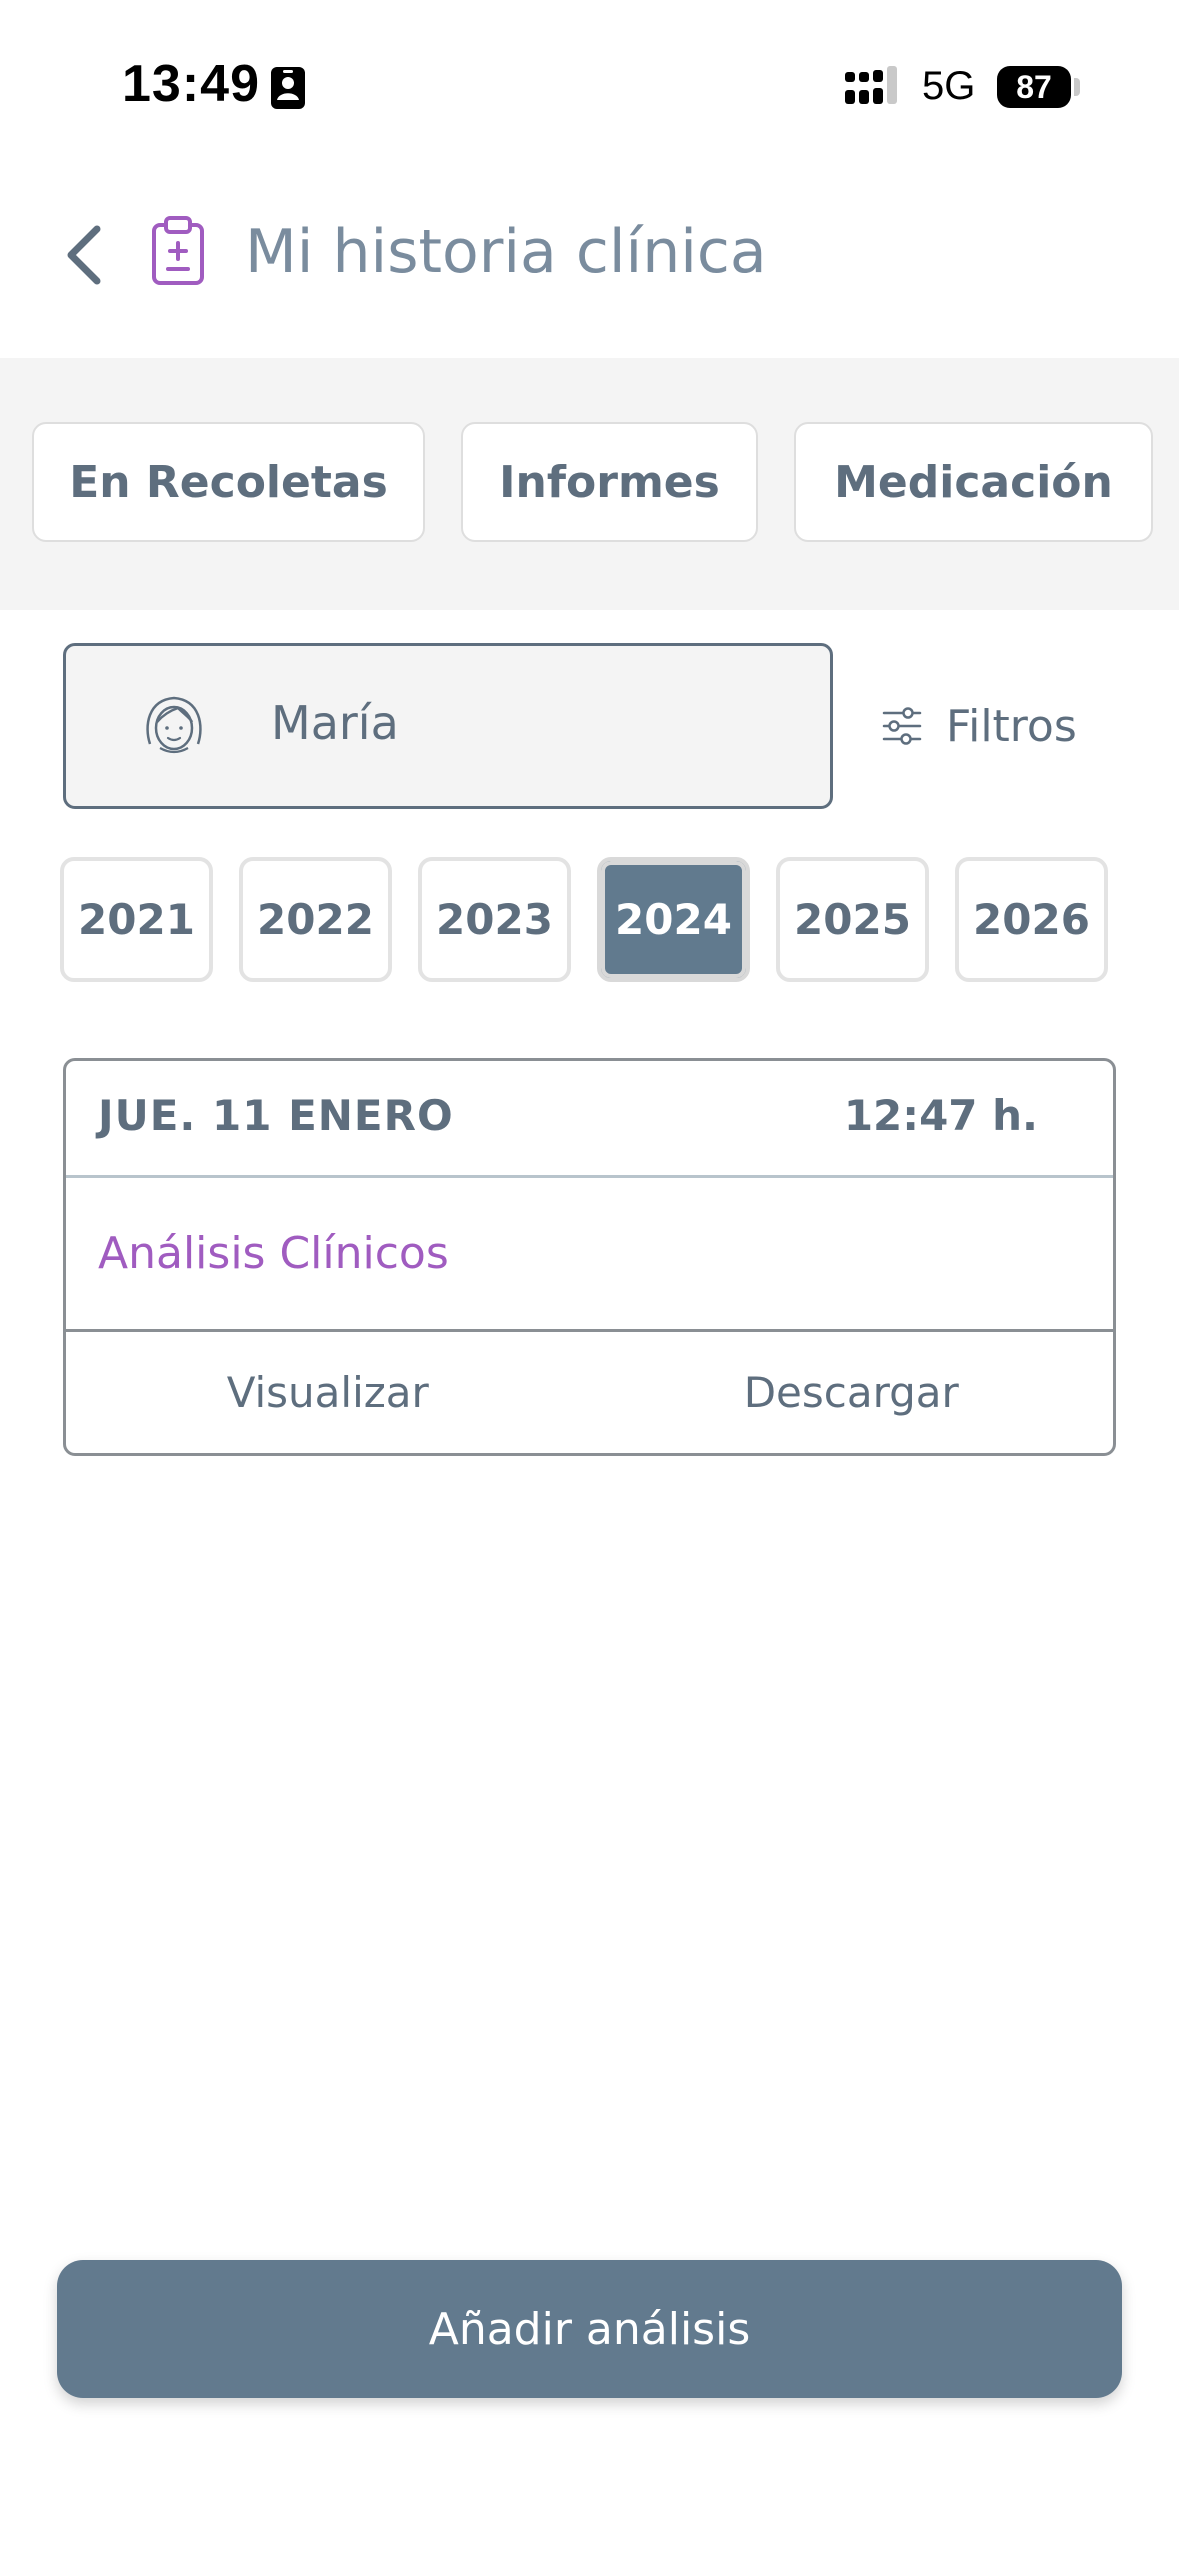  Describe the element at coordinates (949, 86) in the screenshot. I see `network-type: 5G` at that location.